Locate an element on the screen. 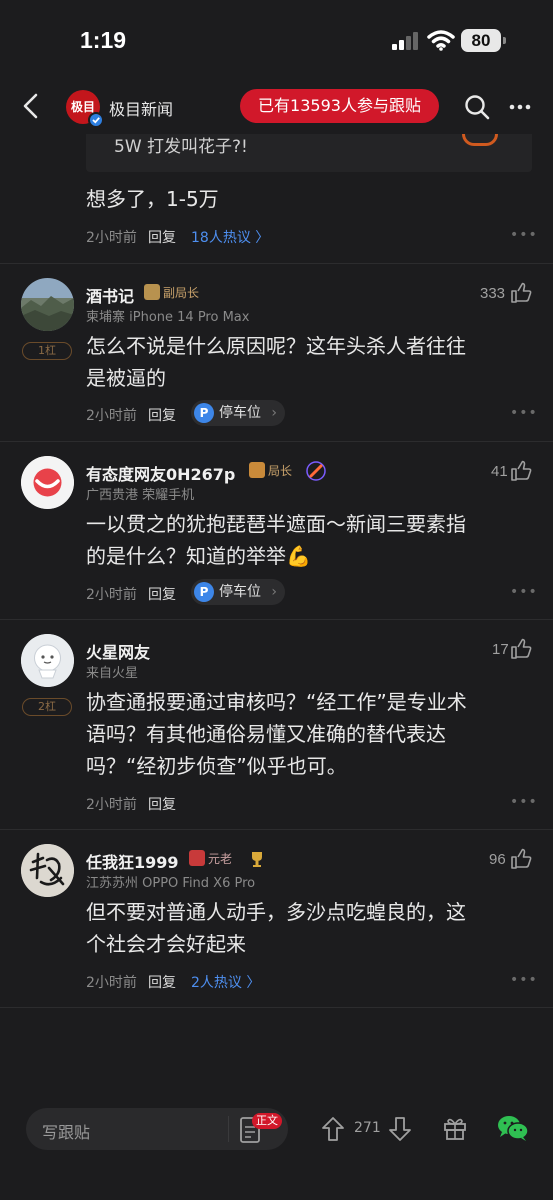 Image resolution: width=553 pixels, height=1200 pixels. comment-input-placeholder: 写跟贴 is located at coordinates (66, 1132).